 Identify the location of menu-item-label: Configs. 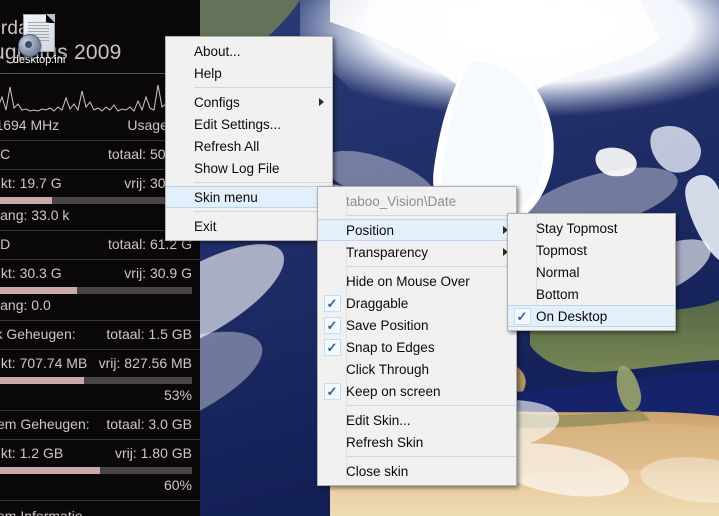
(217, 102).